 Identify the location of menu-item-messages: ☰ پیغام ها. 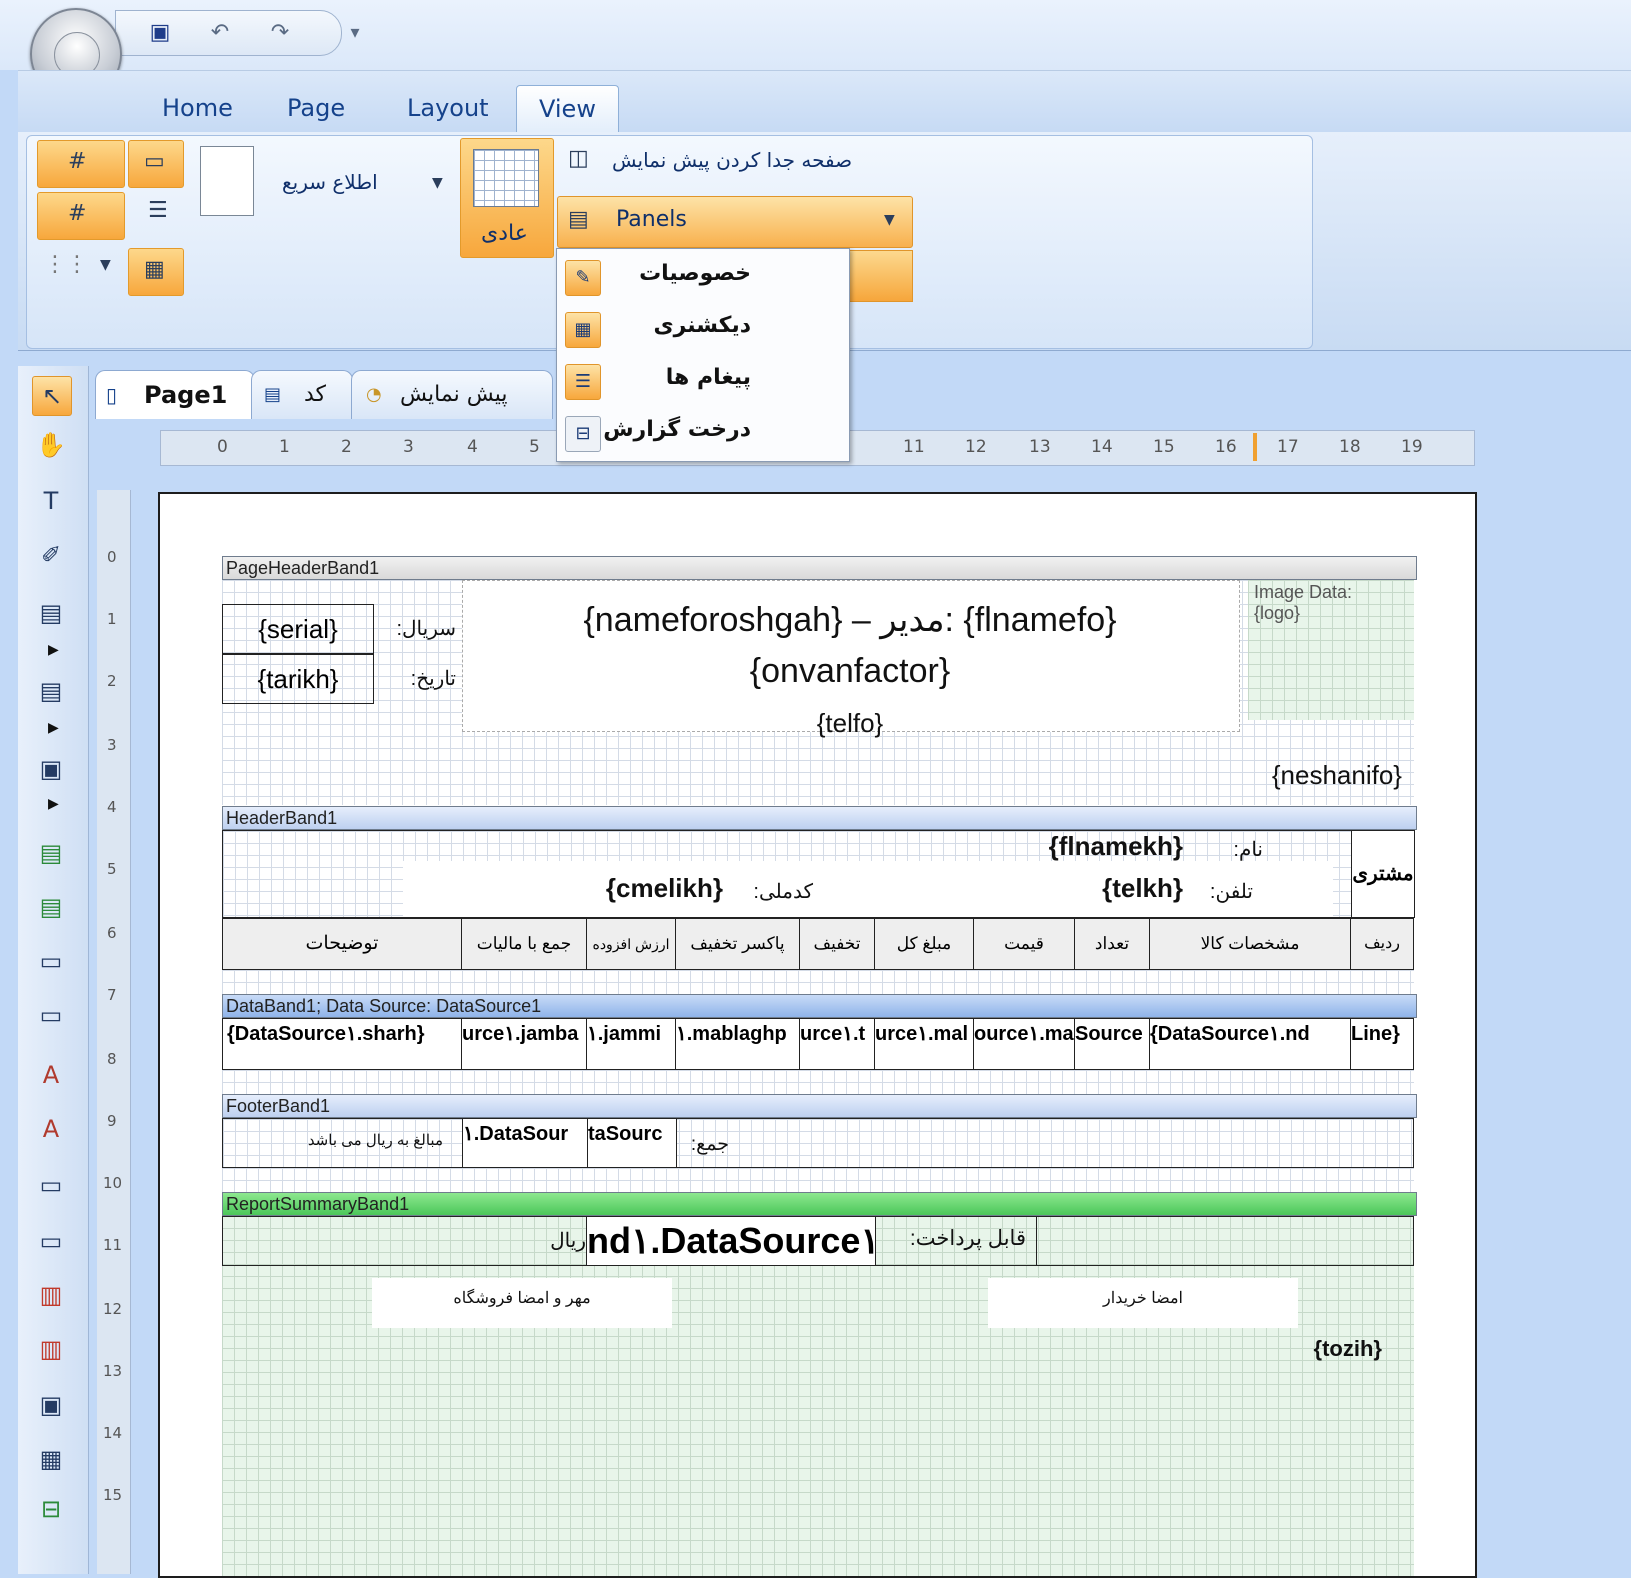
(702, 381).